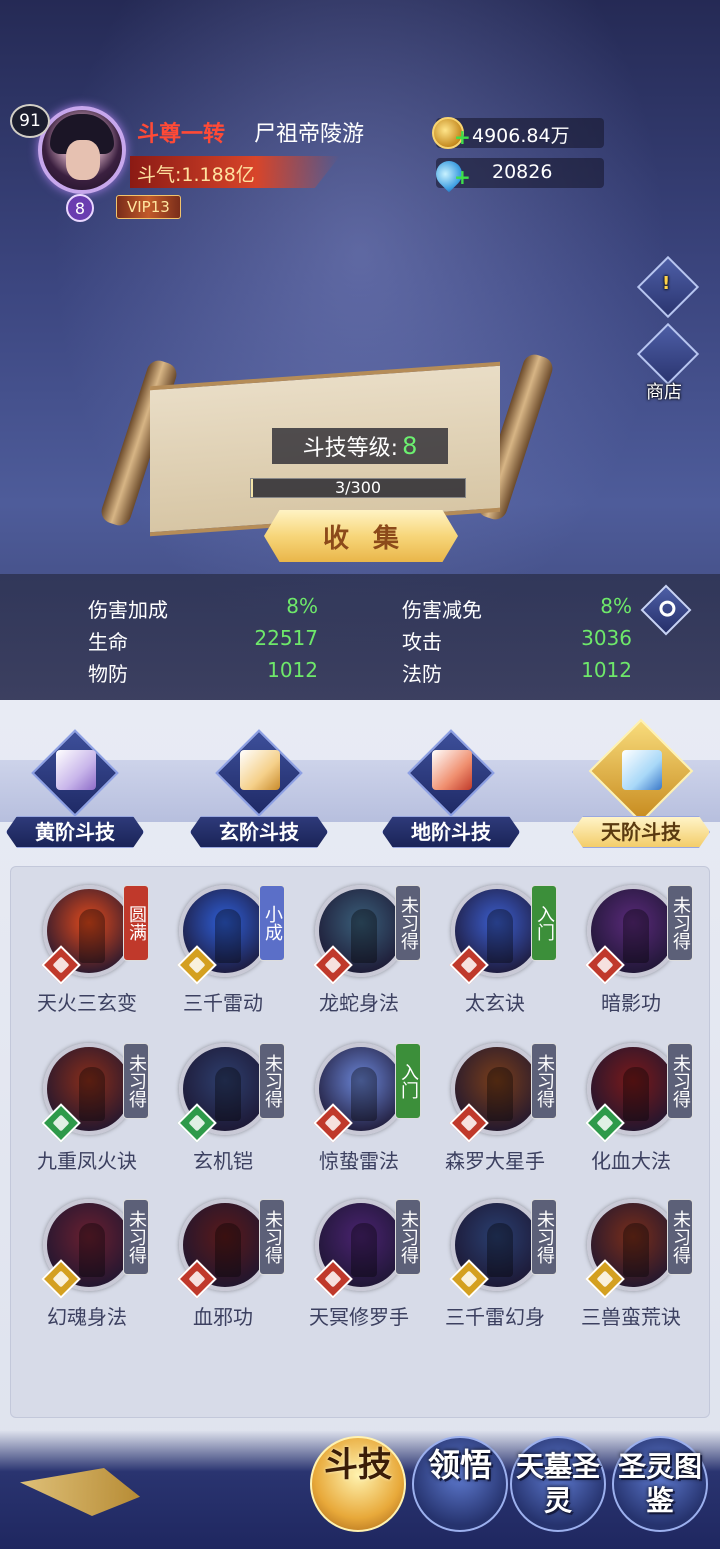 The width and height of the screenshot is (720, 1549). Describe the element at coordinates (272, 923) in the screenshot. I see `skill-status-tag: 小成` at that location.